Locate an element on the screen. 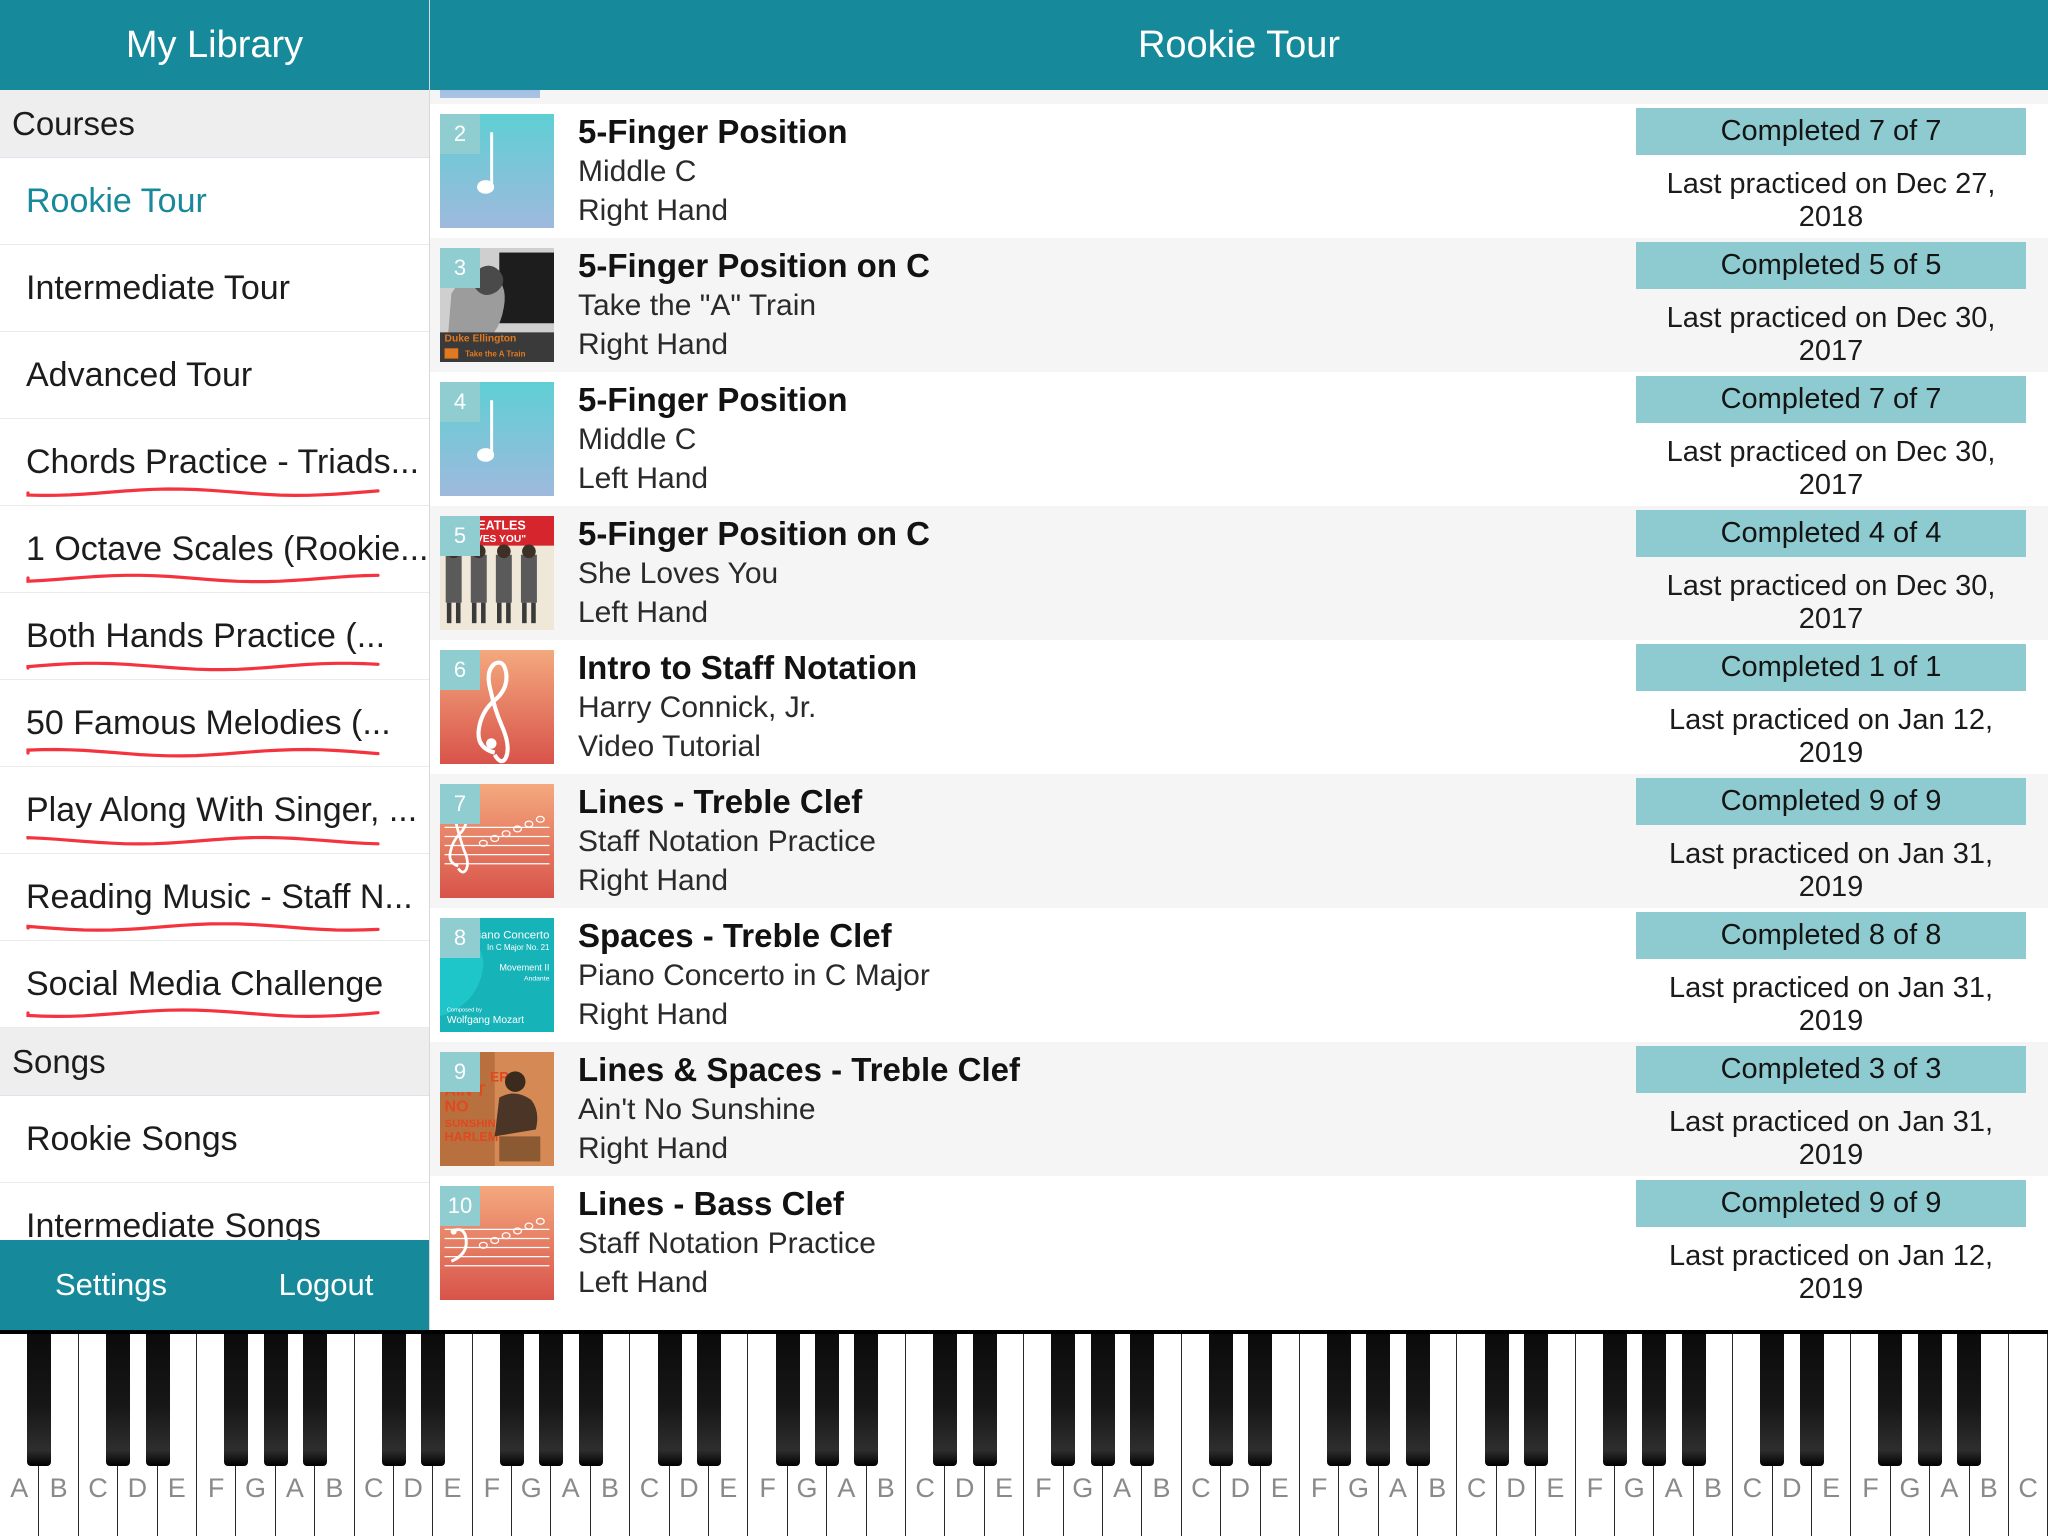  sidebar-item-rookie-tour: Rookie Tour is located at coordinates (214, 201).